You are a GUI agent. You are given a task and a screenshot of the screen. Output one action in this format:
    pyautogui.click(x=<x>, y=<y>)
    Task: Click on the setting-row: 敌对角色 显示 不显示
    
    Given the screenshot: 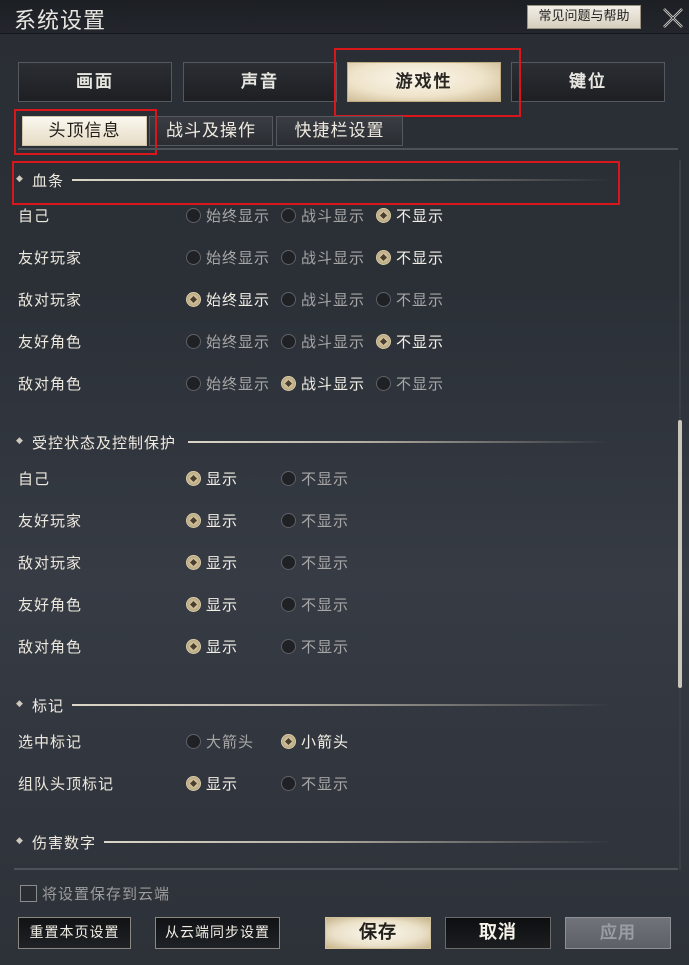 What is the action you would take?
    pyautogui.click(x=268, y=647)
    